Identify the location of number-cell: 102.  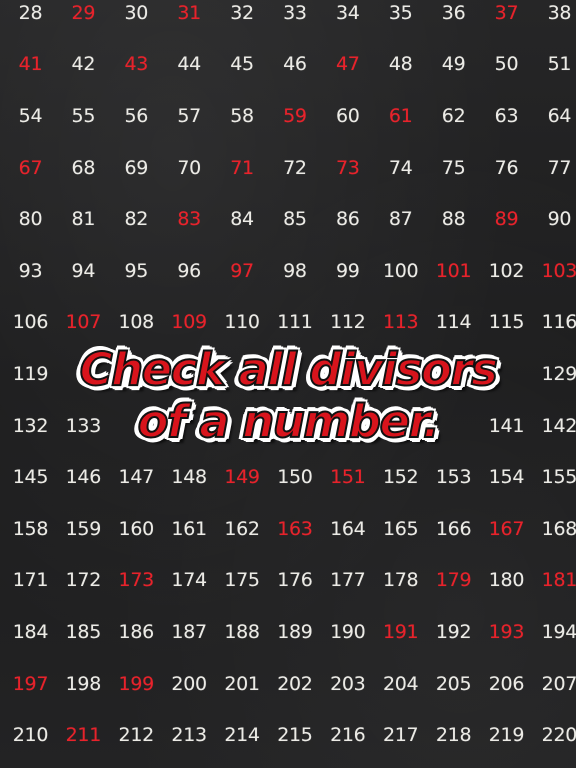
(506, 270).